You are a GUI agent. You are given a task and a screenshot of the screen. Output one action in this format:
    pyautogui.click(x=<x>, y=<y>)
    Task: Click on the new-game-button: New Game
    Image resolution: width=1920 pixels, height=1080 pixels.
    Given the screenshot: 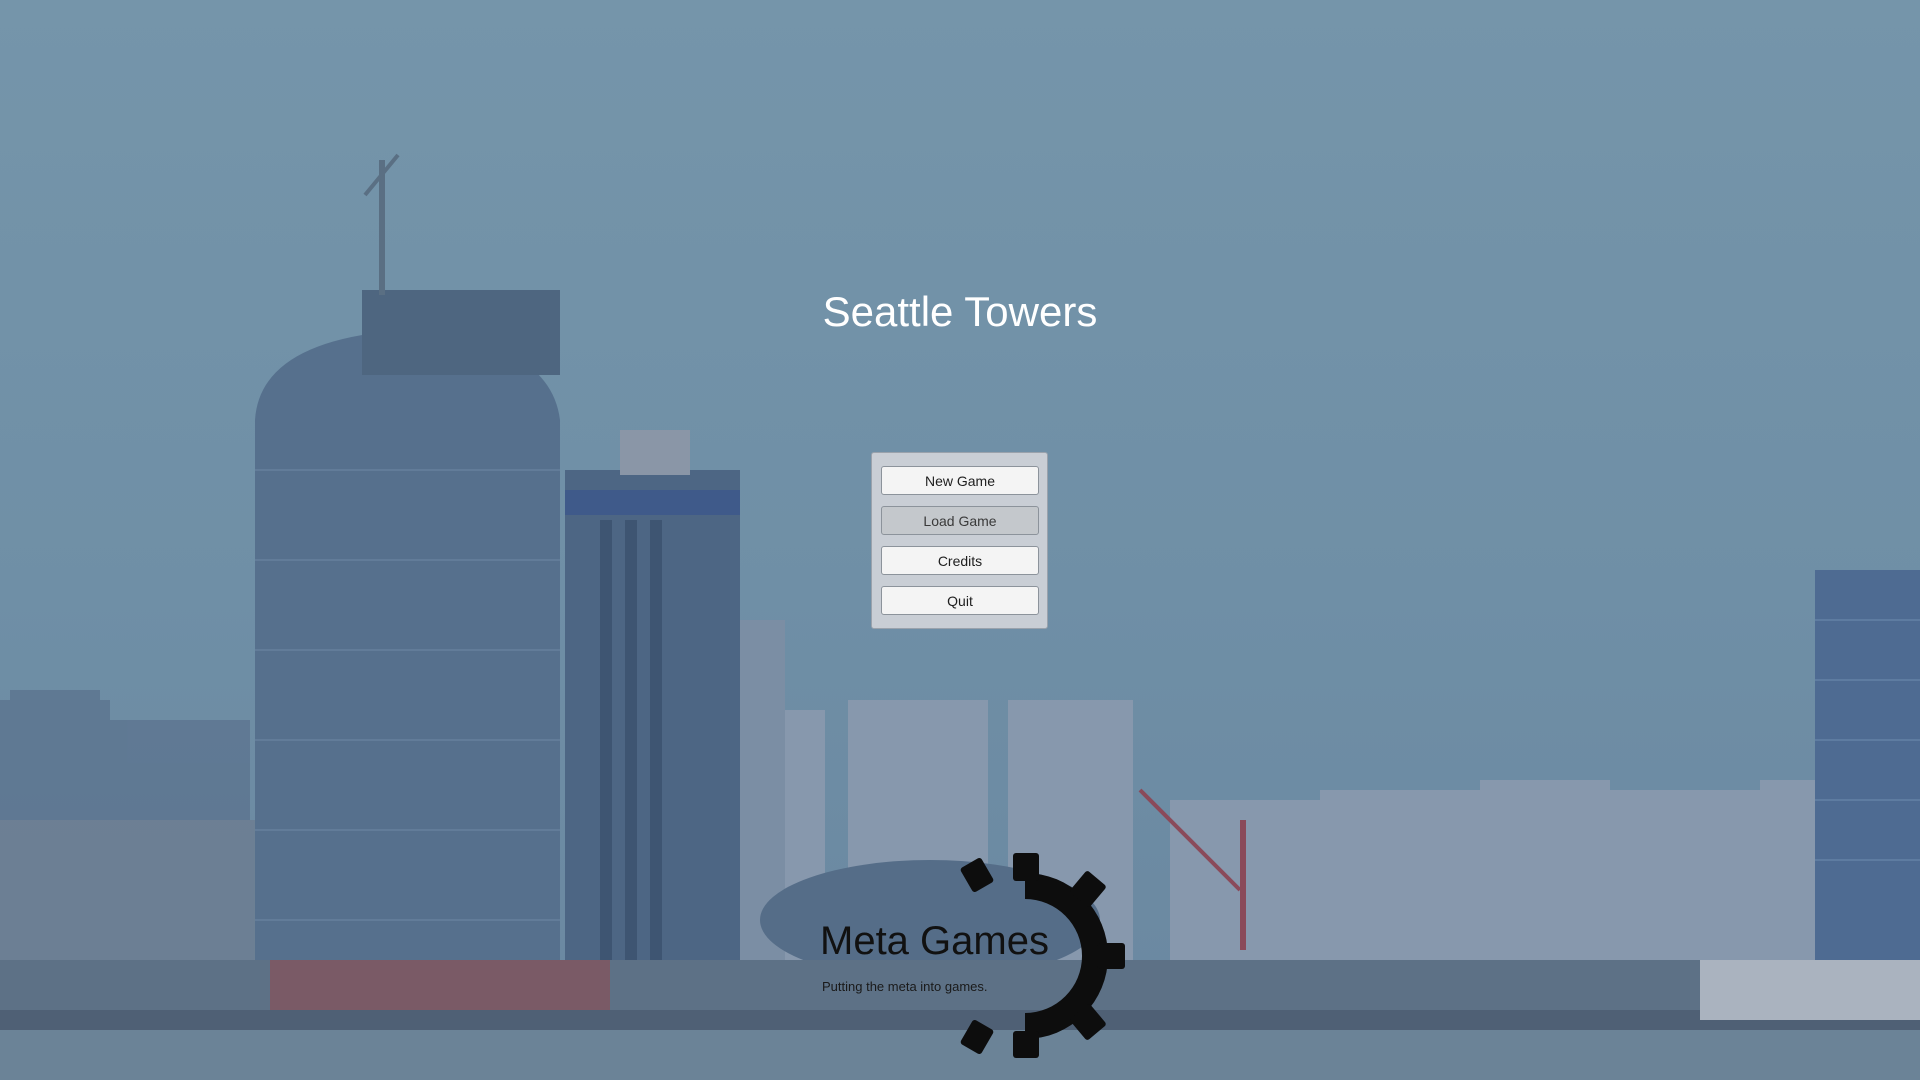 What is the action you would take?
    pyautogui.click(x=960, y=480)
    